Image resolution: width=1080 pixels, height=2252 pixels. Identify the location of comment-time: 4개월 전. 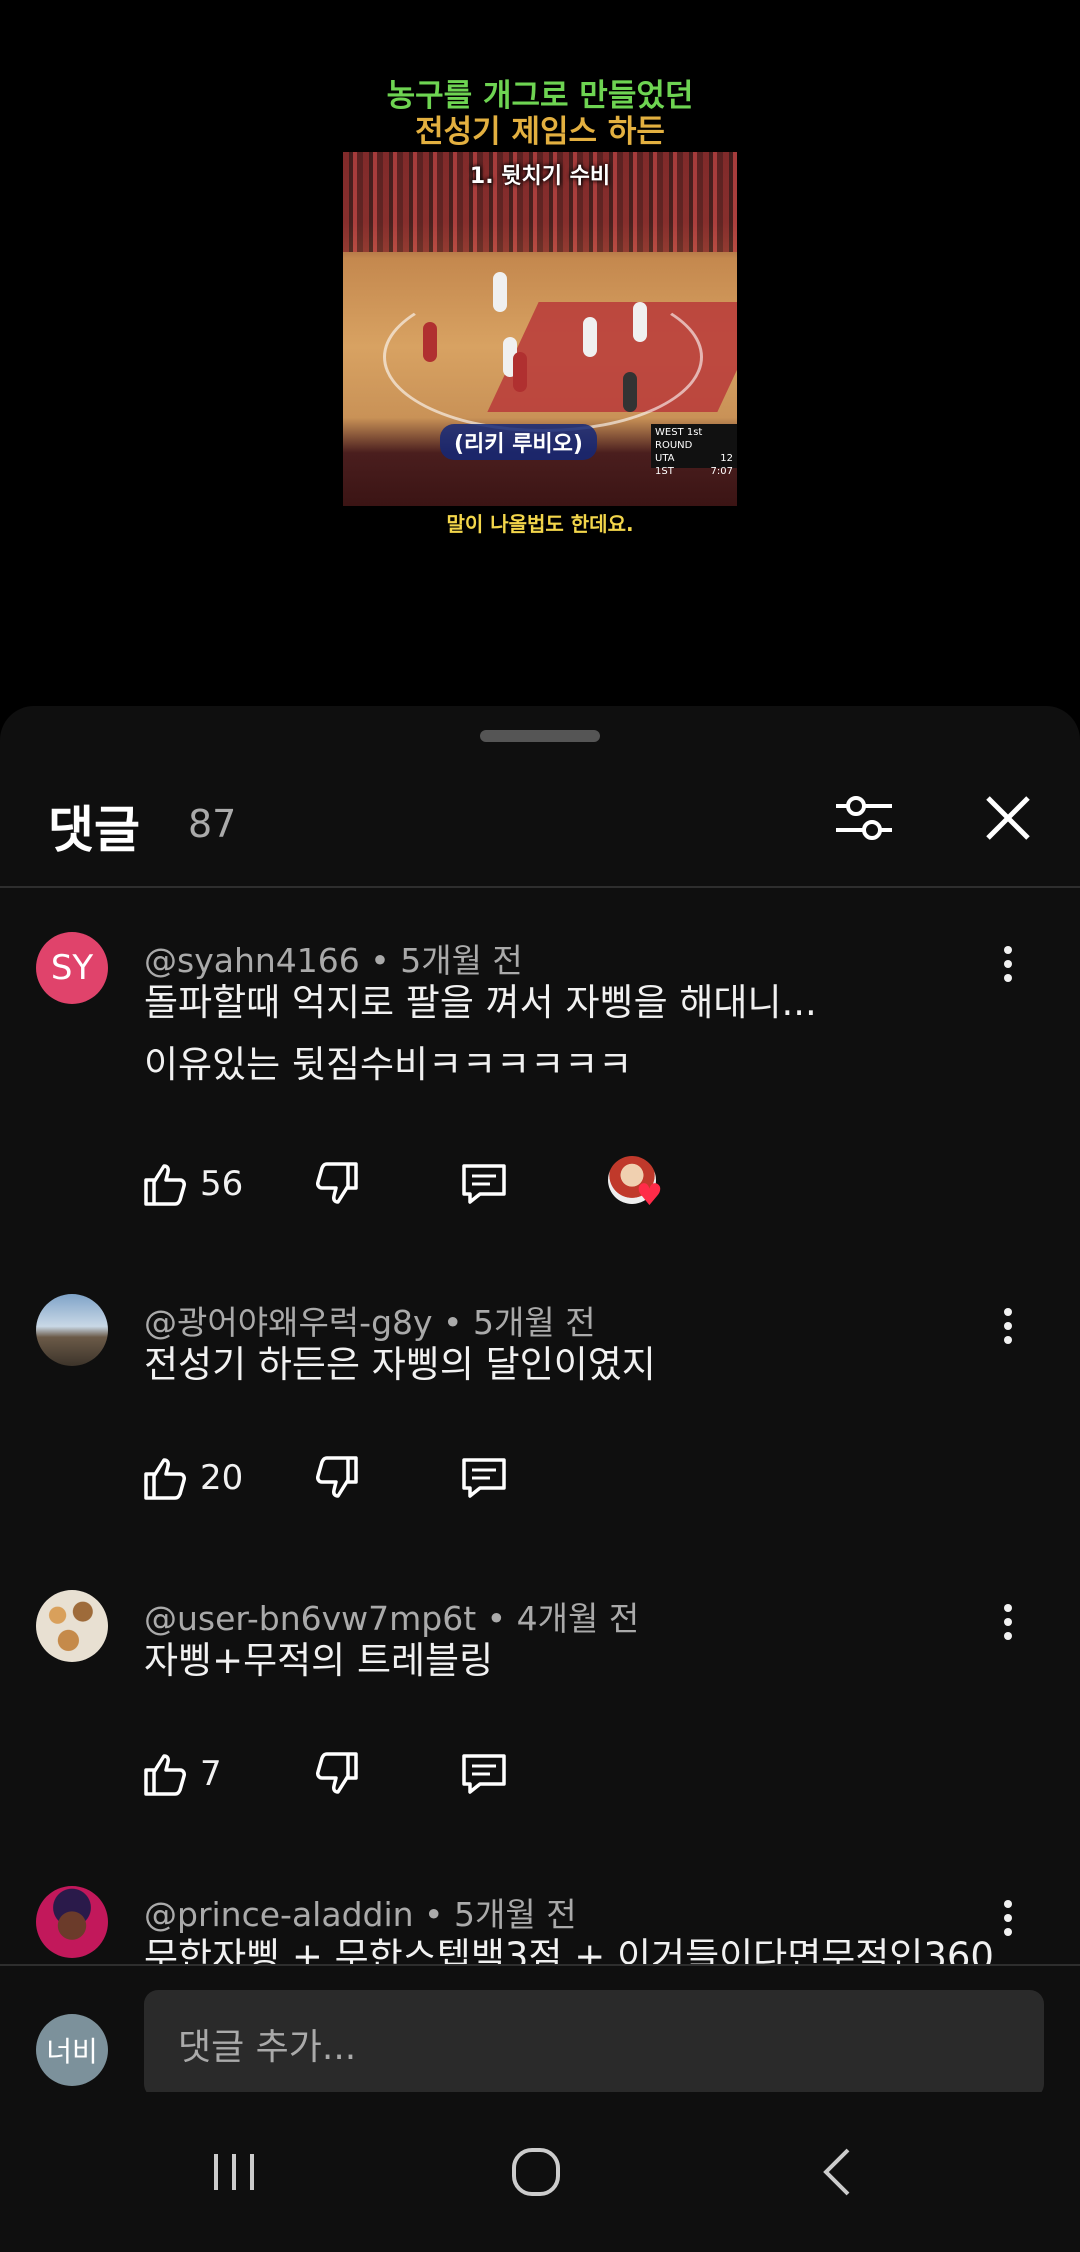
(578, 1618).